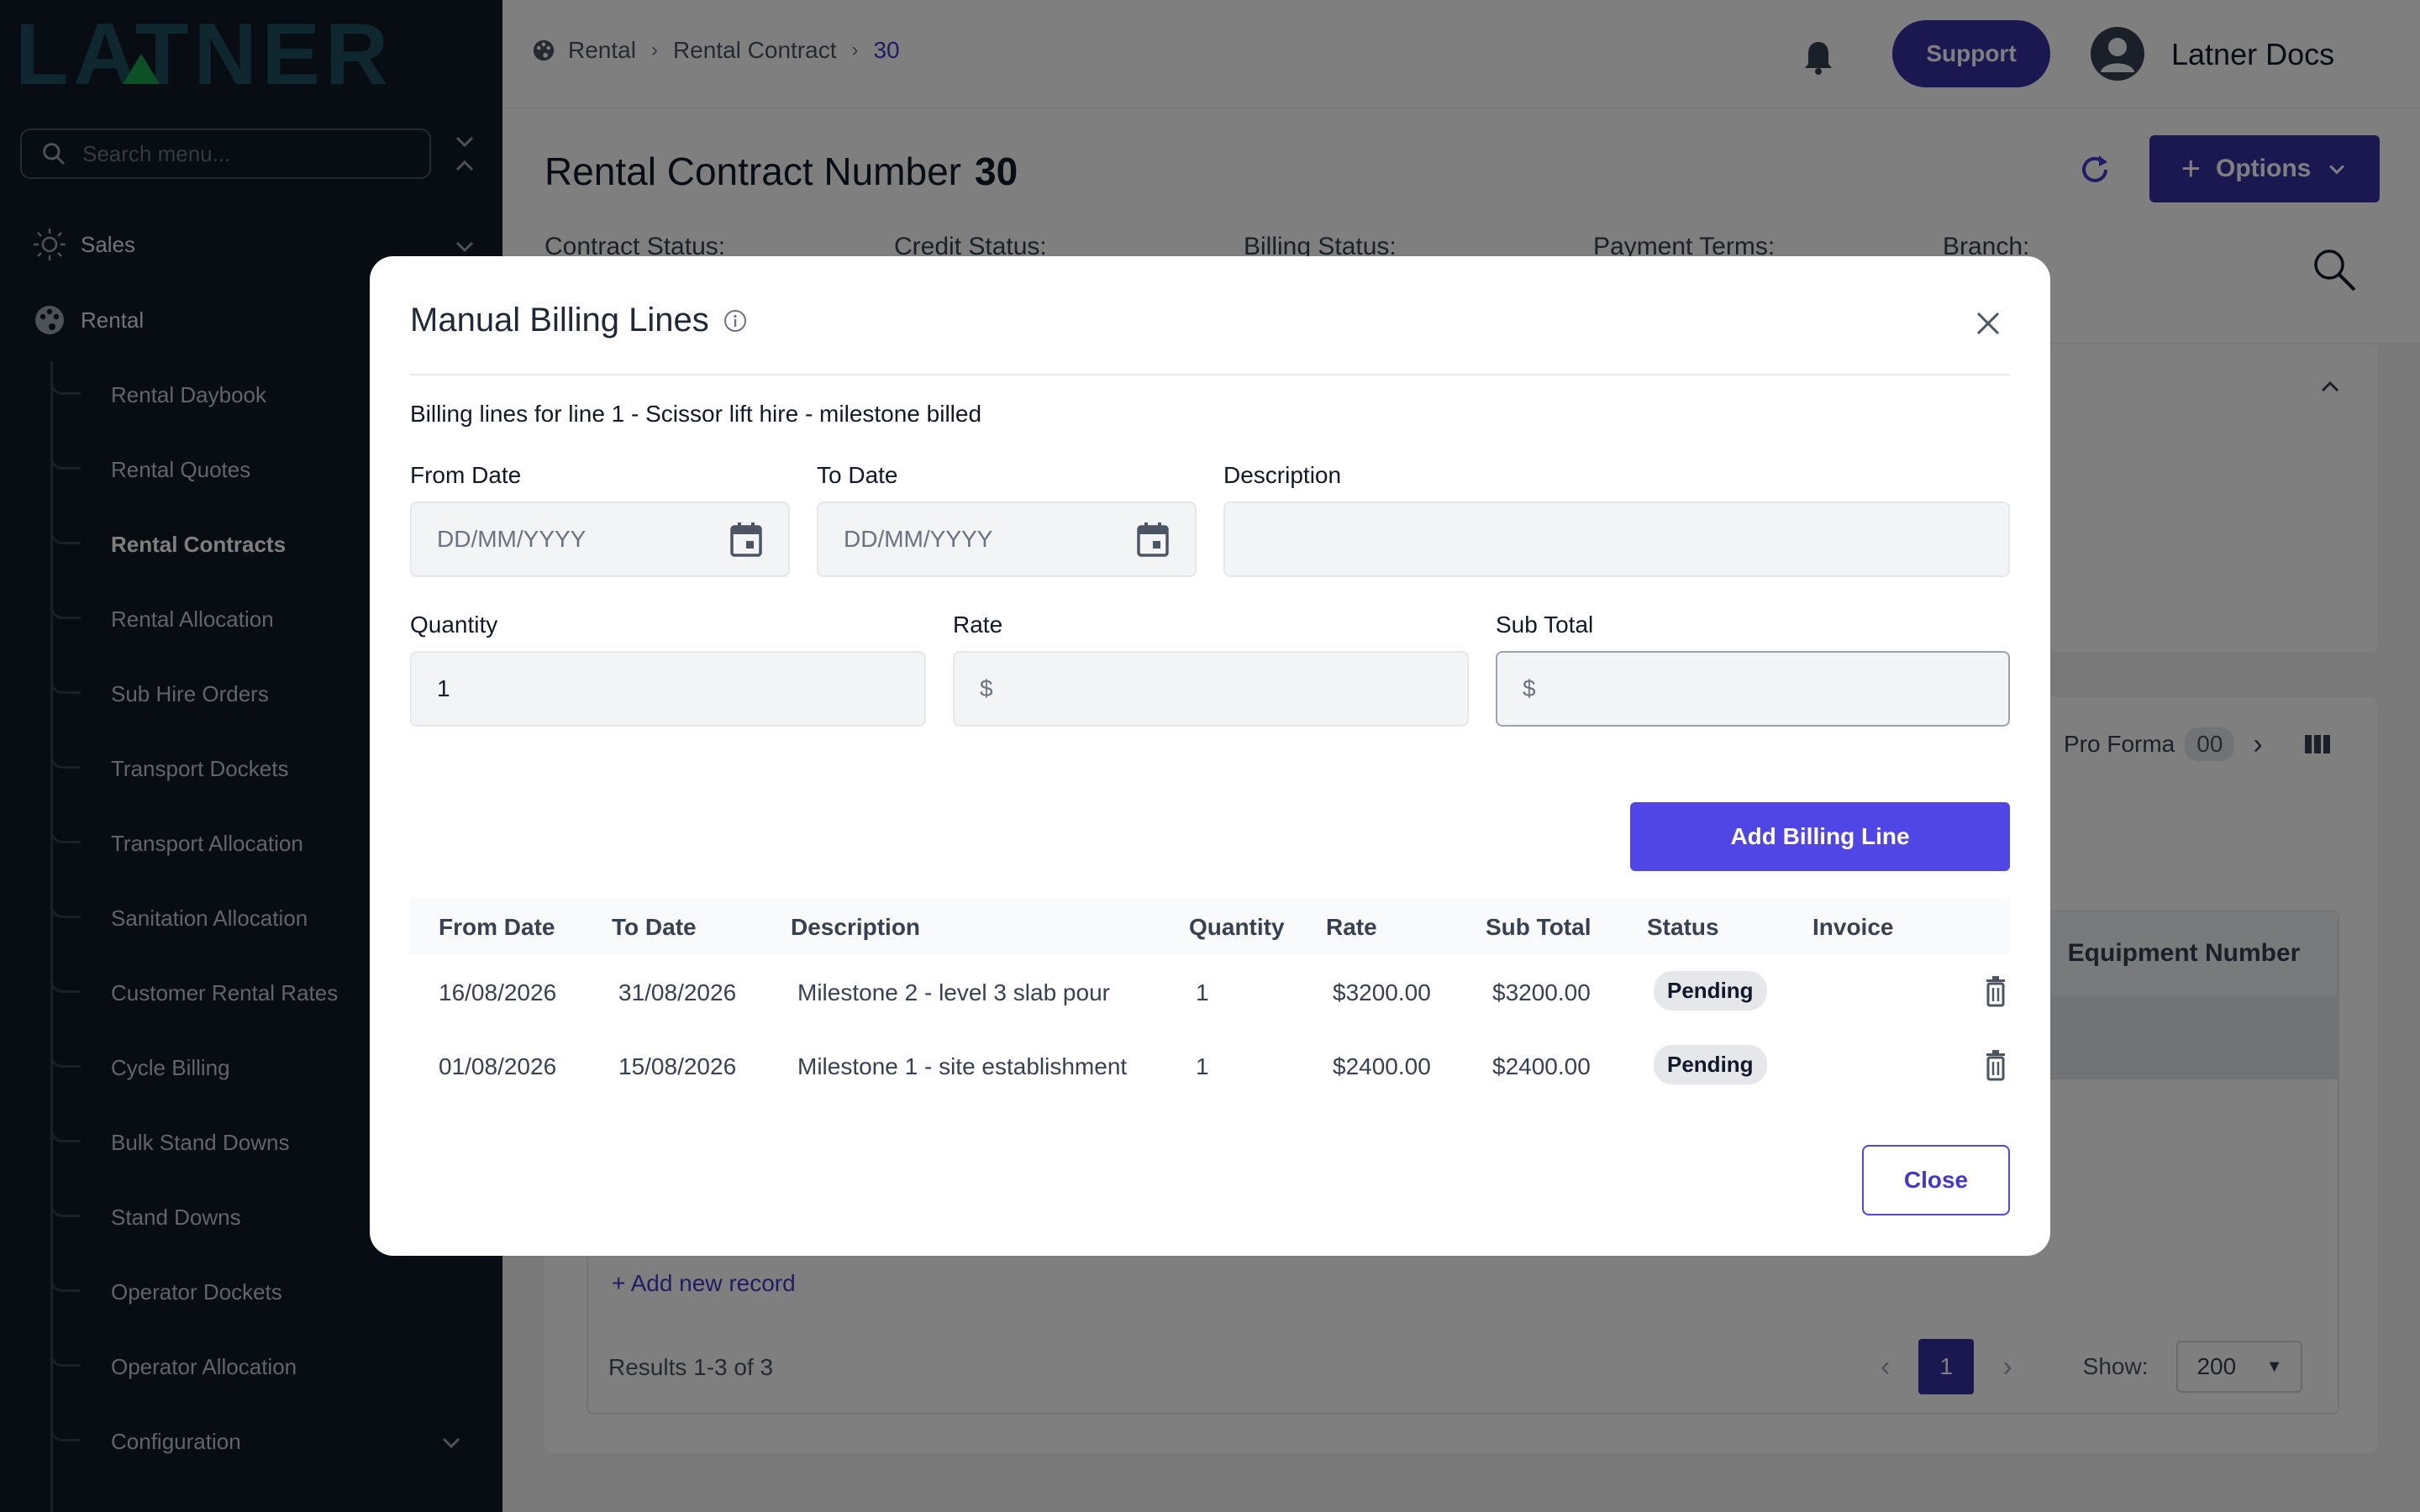 The image size is (2420, 1512). I want to click on info-icon, so click(735, 320).